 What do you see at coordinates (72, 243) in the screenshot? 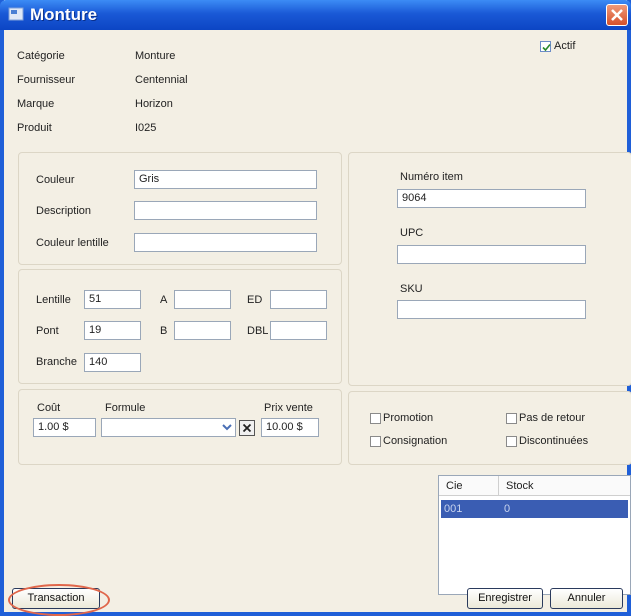
I see `couleur-lentille-label: Couleur lentille` at bounding box center [72, 243].